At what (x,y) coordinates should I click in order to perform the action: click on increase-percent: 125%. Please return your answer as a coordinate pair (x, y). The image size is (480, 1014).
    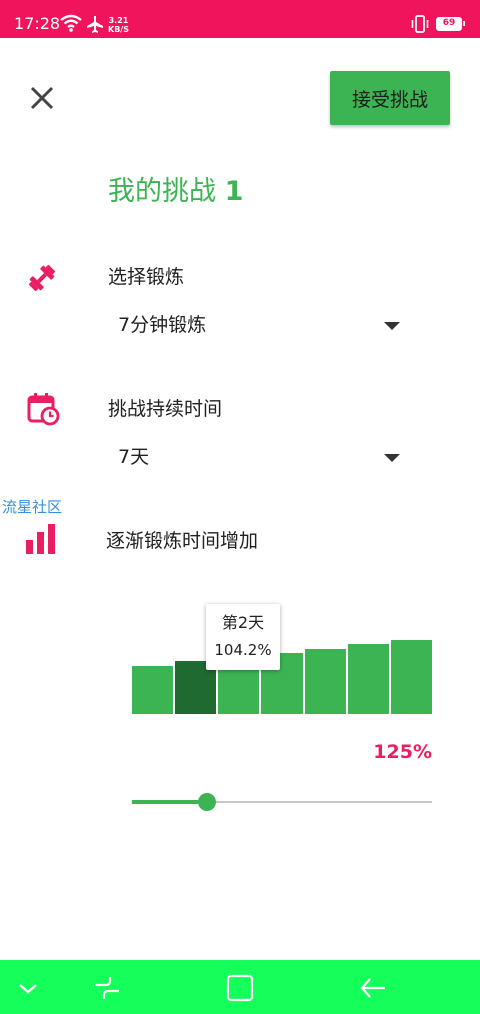
    Looking at the image, I should click on (402, 752).